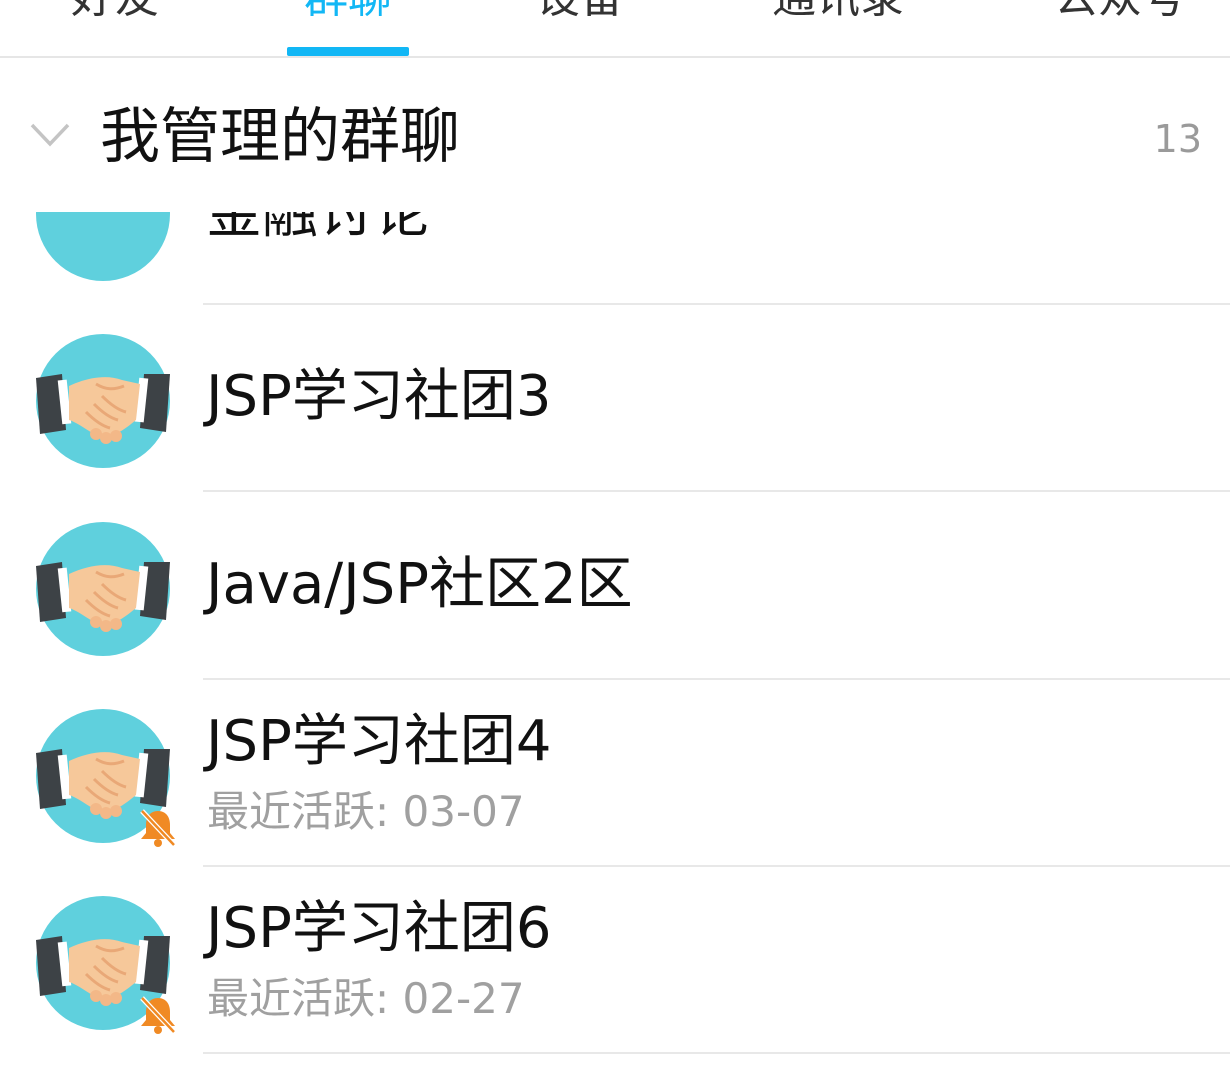  I want to click on tab-groups: 群聊, so click(348, 14).